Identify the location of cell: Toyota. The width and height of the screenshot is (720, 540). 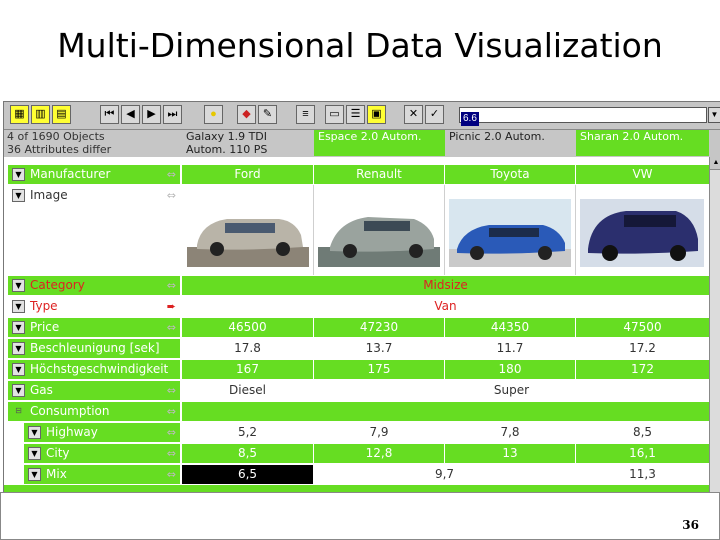
(510, 174).